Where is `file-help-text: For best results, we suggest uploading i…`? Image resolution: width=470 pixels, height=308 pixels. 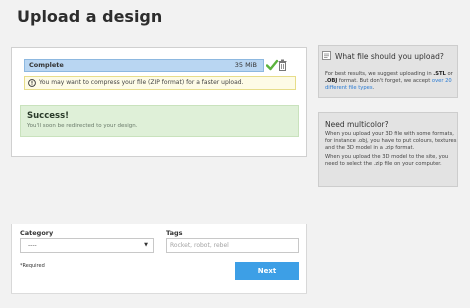
file-help-text: For best results, we suggest uploading i… is located at coordinates (389, 81).